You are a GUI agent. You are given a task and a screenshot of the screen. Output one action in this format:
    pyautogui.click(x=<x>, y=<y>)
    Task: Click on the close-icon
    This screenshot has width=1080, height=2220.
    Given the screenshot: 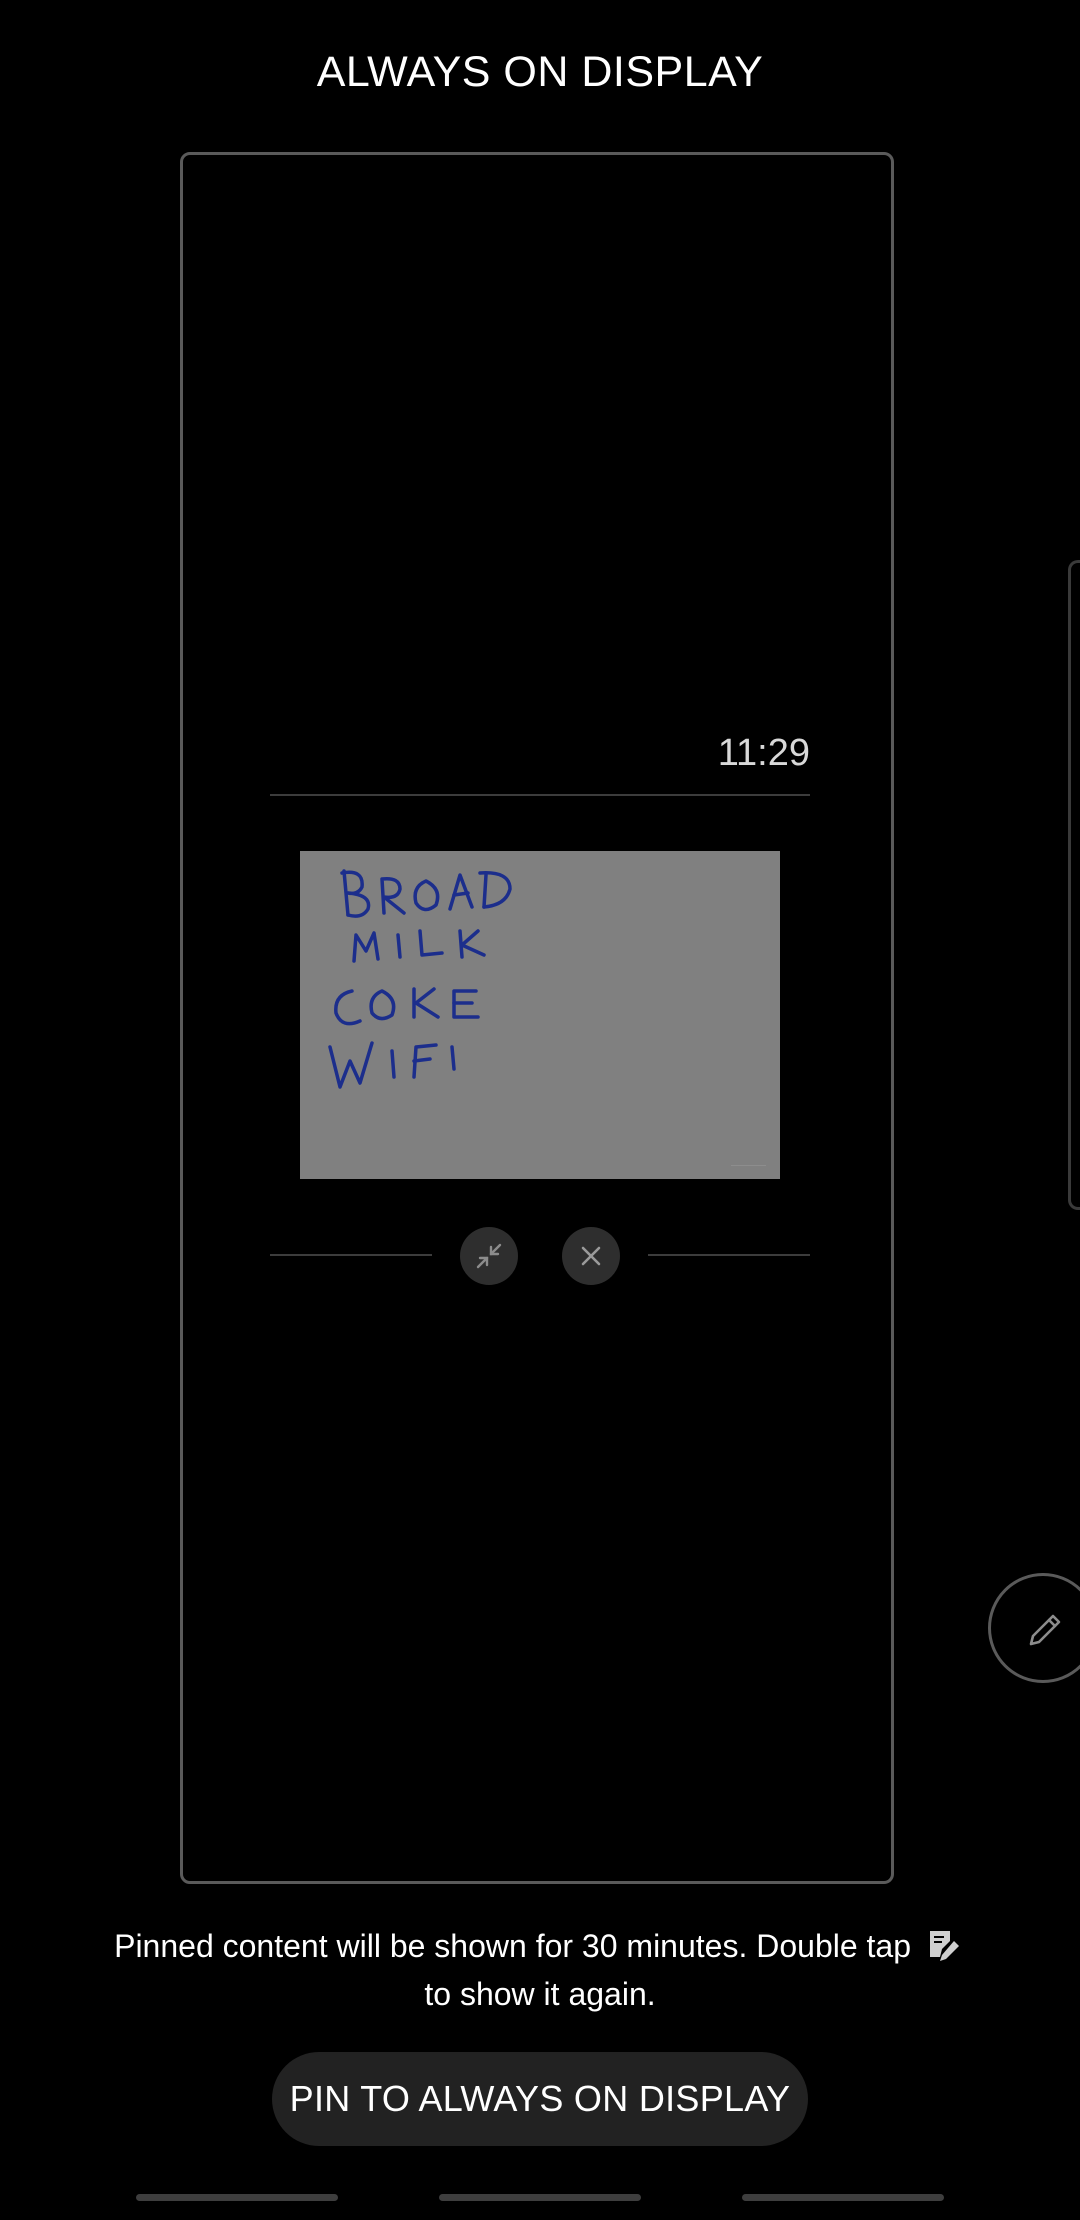 What is the action you would take?
    pyautogui.click(x=591, y=1256)
    